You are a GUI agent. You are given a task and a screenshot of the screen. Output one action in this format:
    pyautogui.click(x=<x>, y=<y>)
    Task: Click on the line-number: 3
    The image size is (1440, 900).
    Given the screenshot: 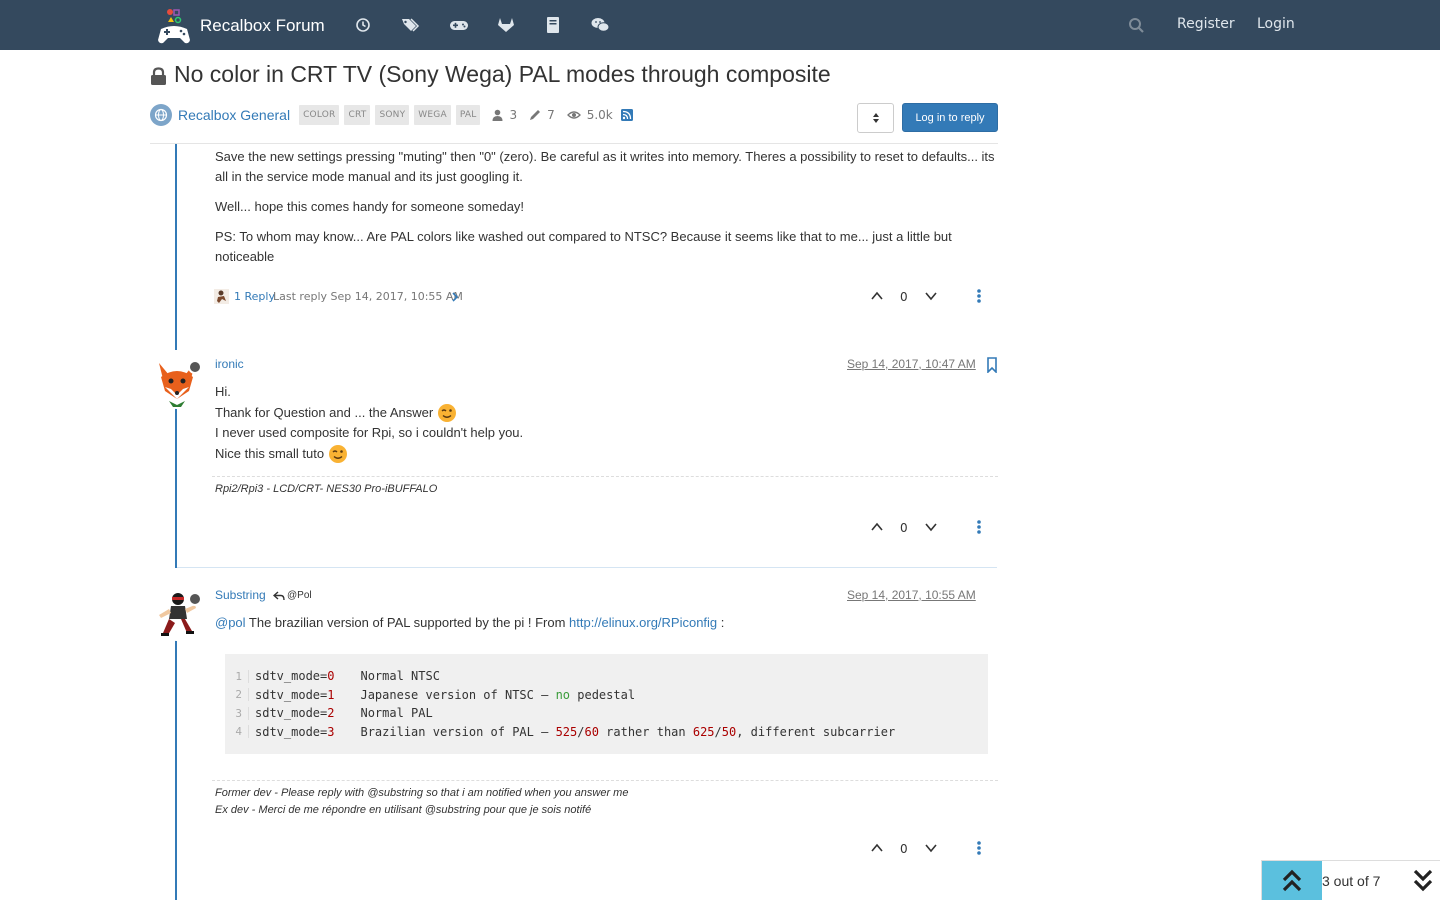 What is the action you would take?
    pyautogui.click(x=237, y=713)
    